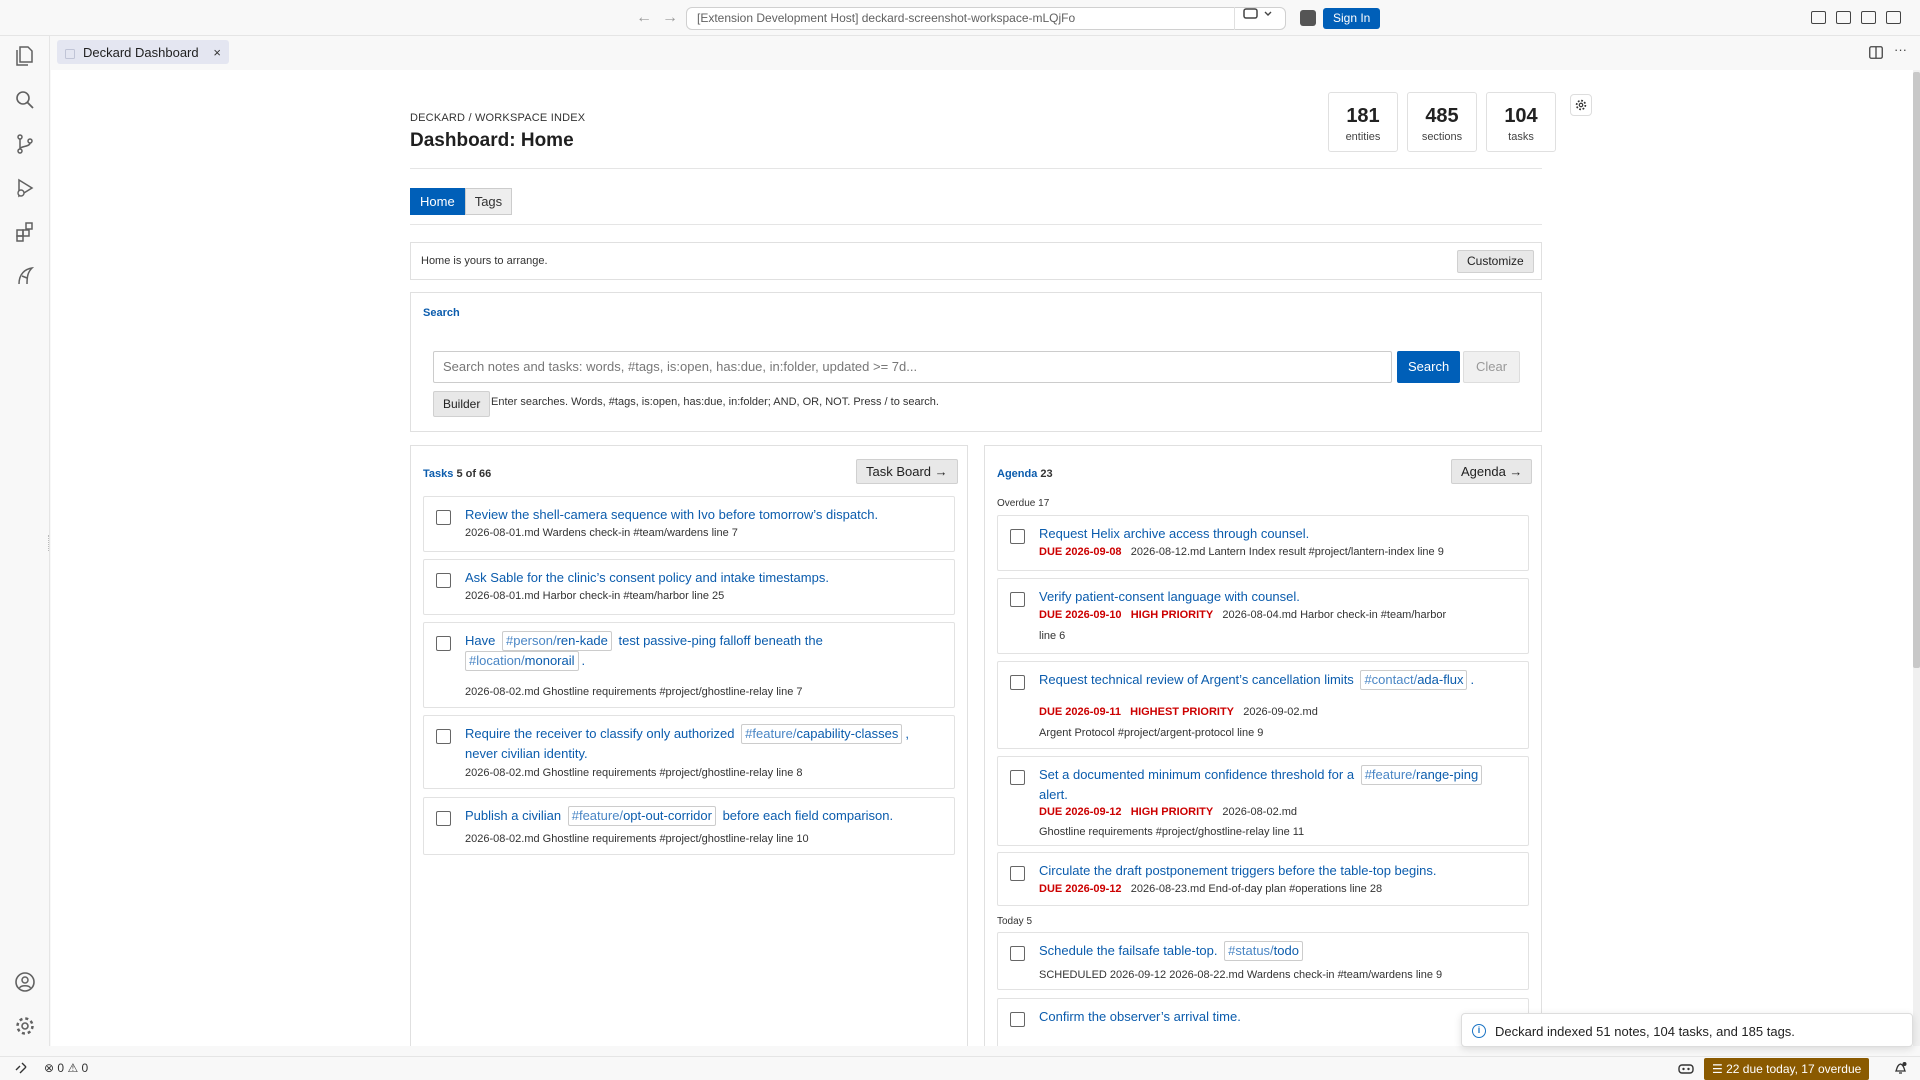 Image resolution: width=1920 pixels, height=1080 pixels. I want to click on account-icon, so click(25, 982).